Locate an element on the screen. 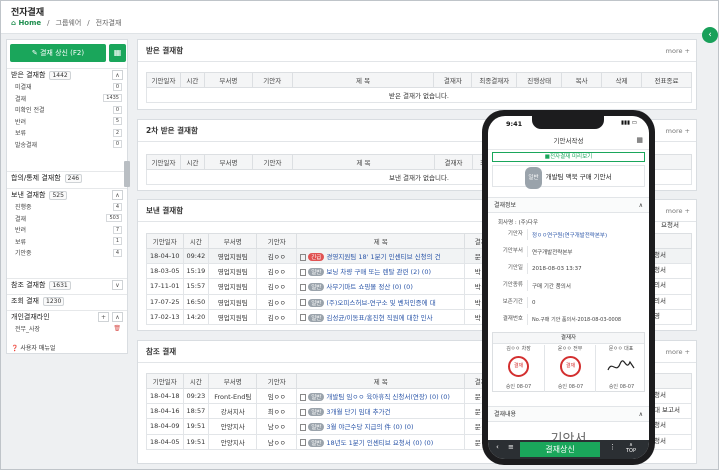  preview-link: ■전자결재 미리보기 is located at coordinates (568, 157).